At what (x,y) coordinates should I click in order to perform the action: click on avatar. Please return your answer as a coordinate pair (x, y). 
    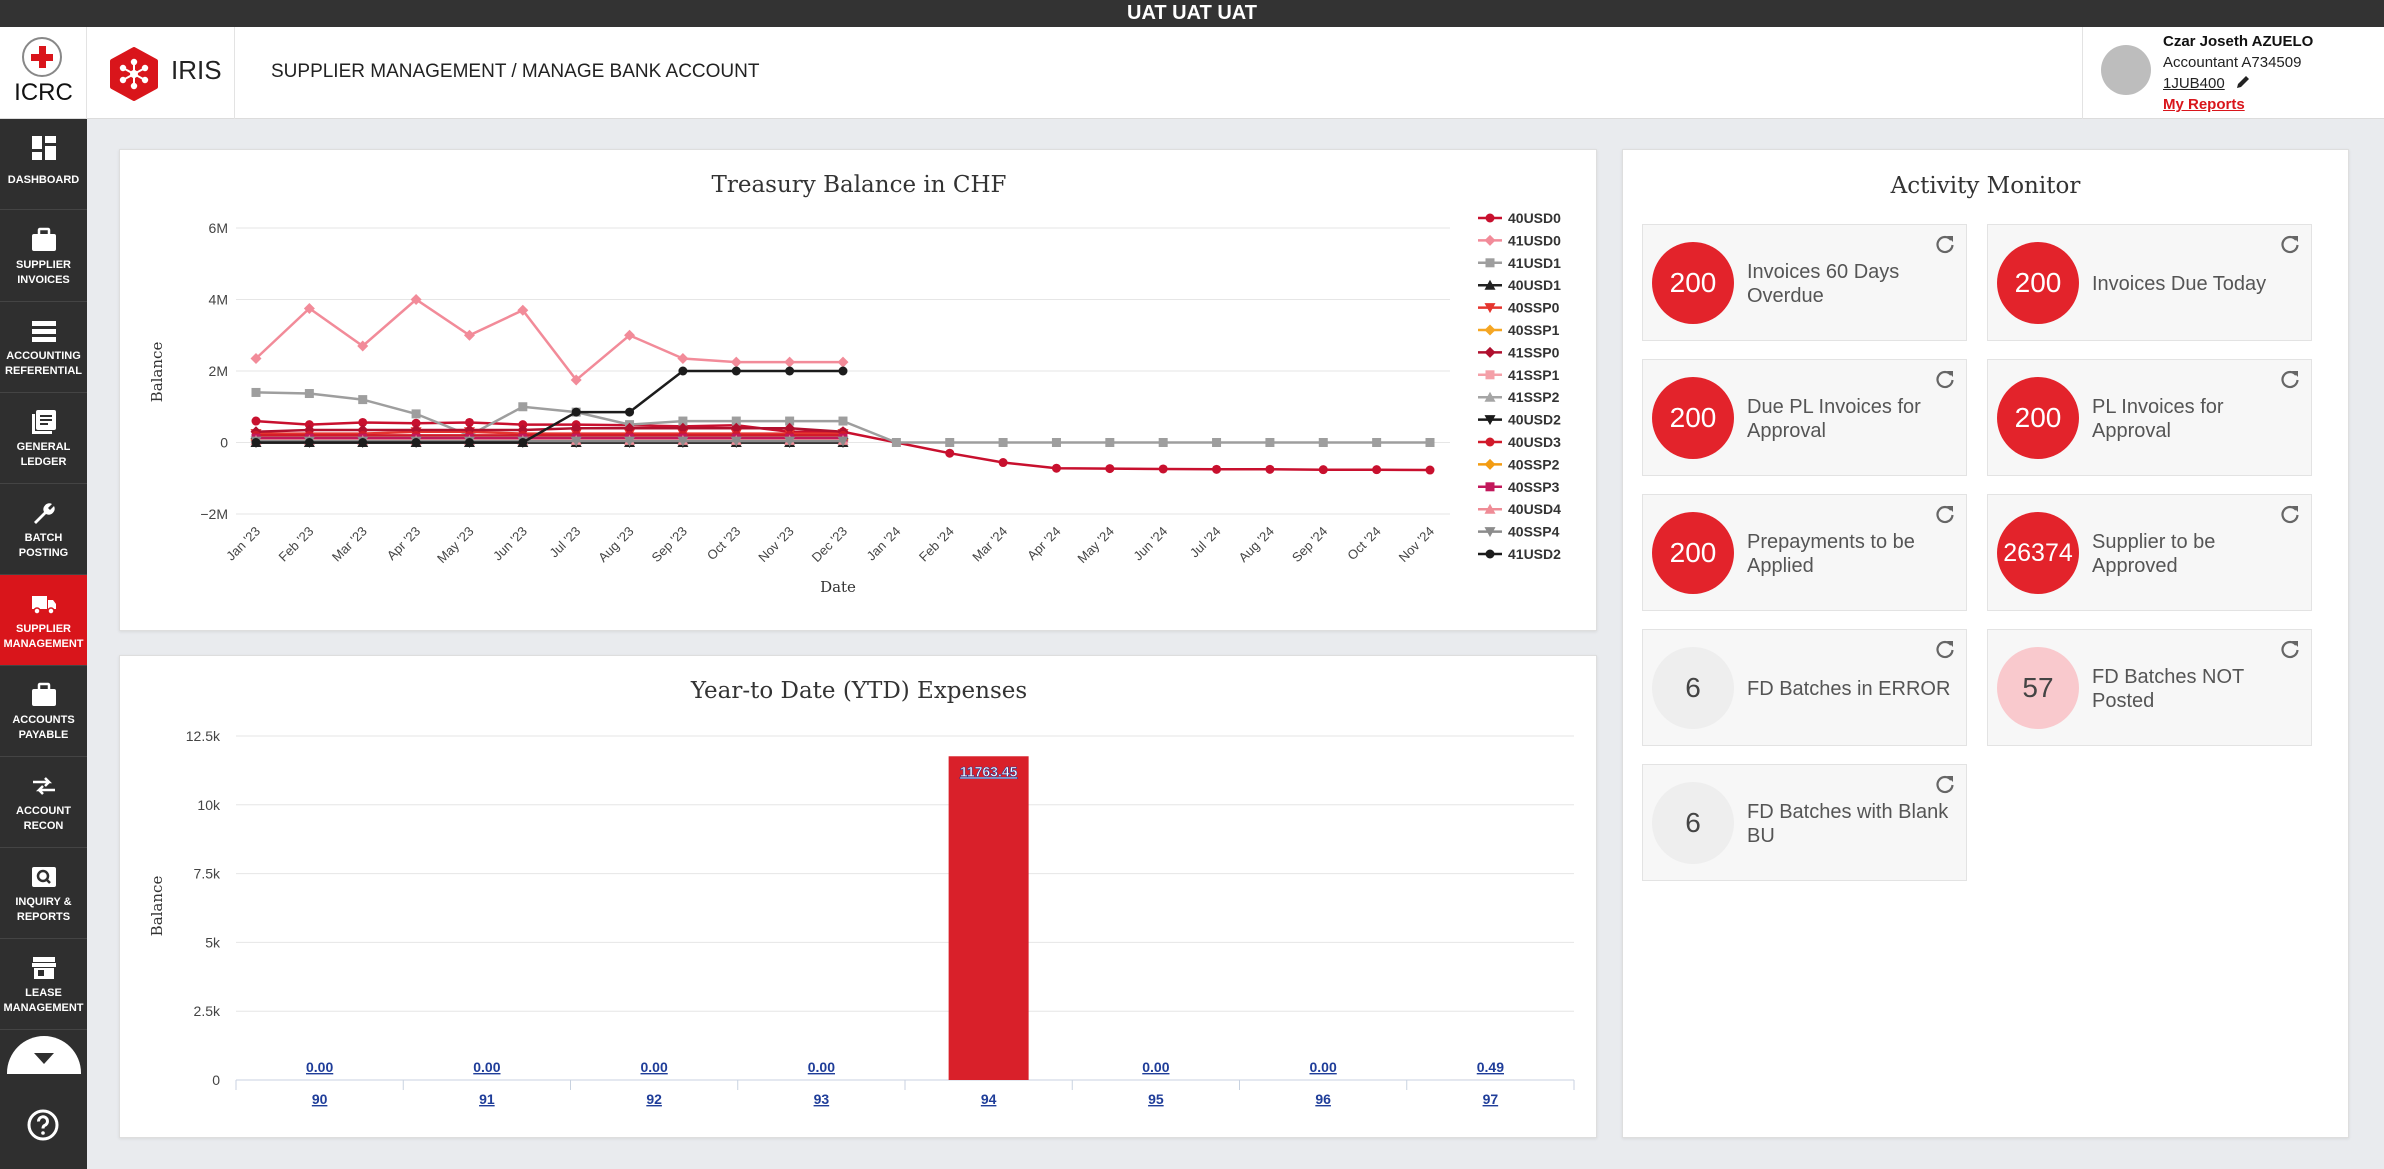
    Looking at the image, I should click on (2126, 70).